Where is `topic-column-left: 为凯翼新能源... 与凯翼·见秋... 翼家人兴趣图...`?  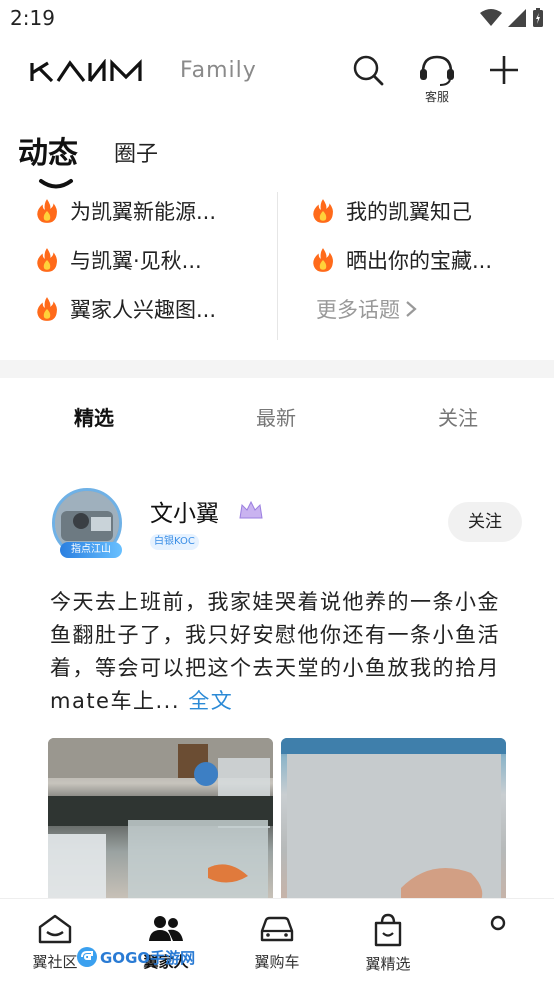
topic-column-left: 为凯翼新能源... 与凯翼·见秋... 翼家人兴趣图... is located at coordinates (125, 259).